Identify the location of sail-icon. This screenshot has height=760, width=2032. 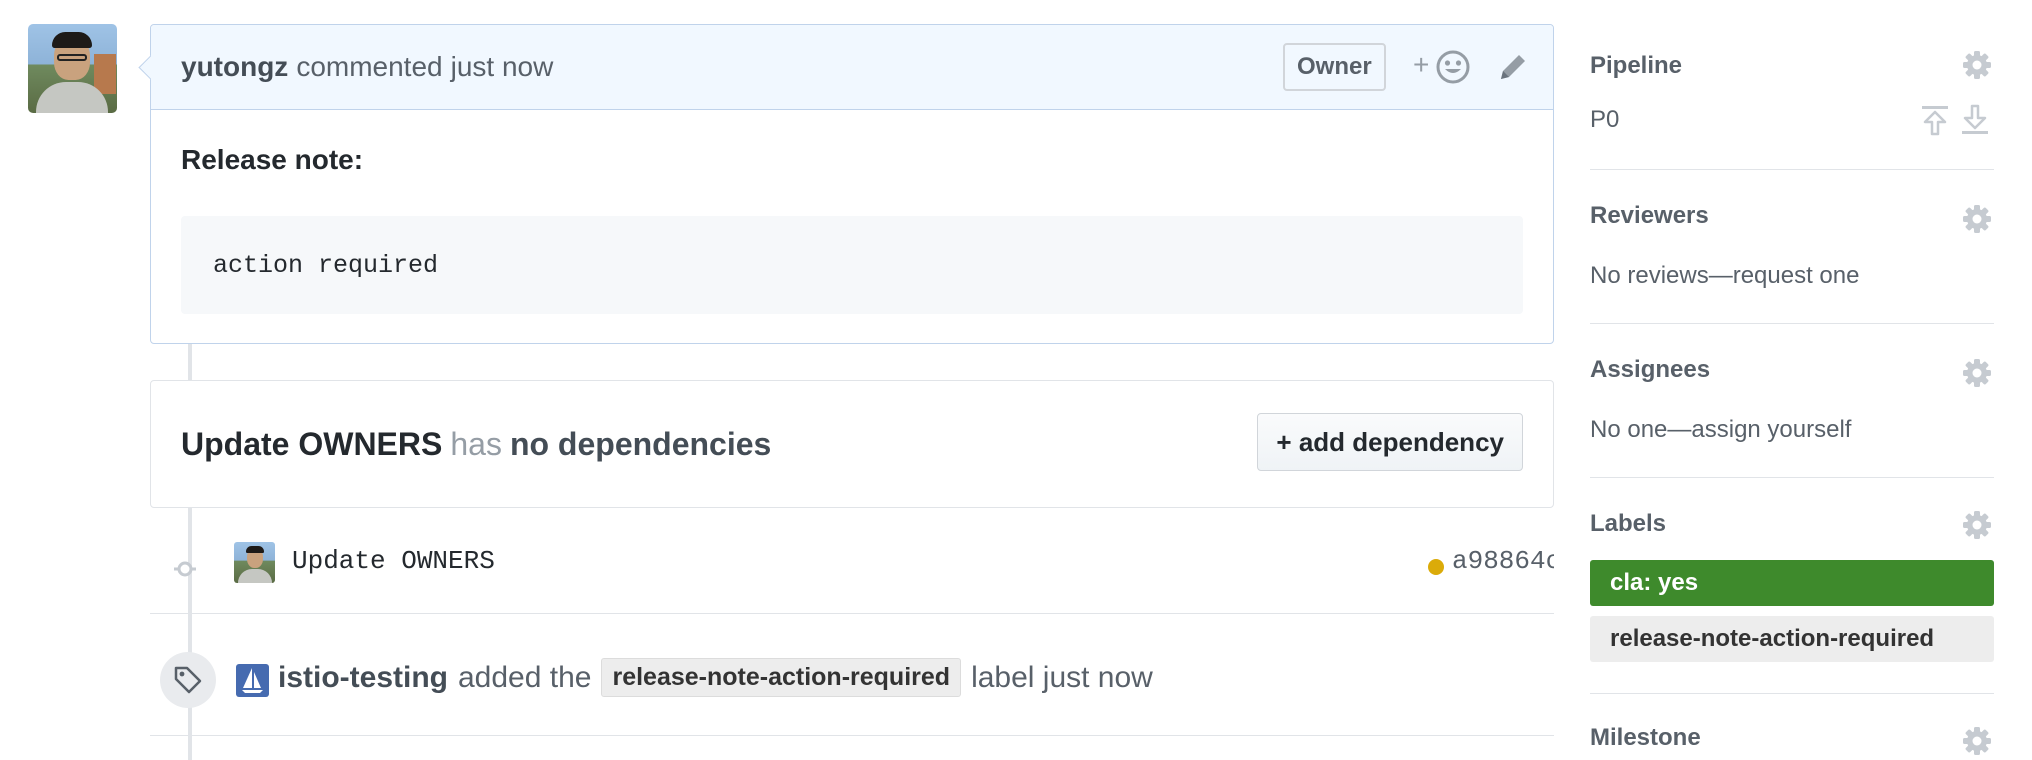
(252, 680).